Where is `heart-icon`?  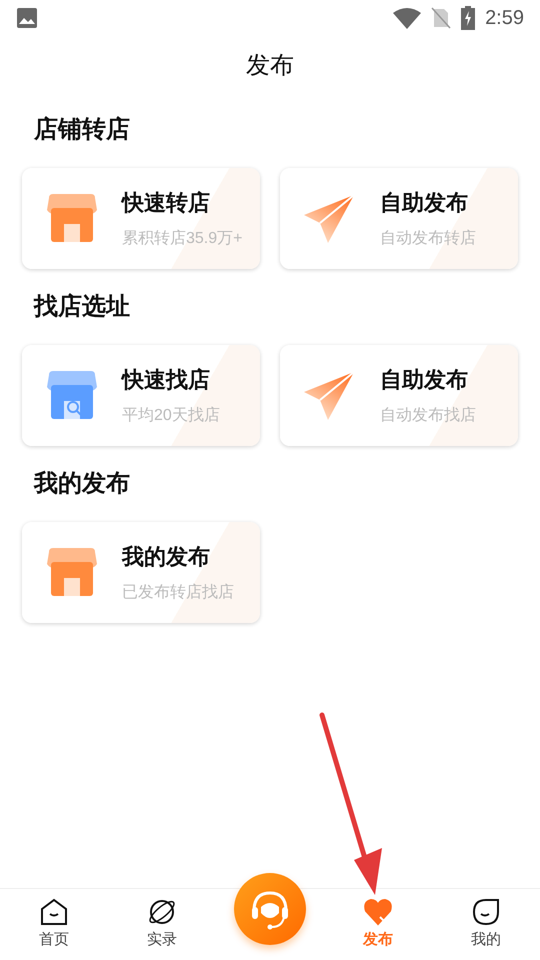
heart-icon is located at coordinates (378, 912).